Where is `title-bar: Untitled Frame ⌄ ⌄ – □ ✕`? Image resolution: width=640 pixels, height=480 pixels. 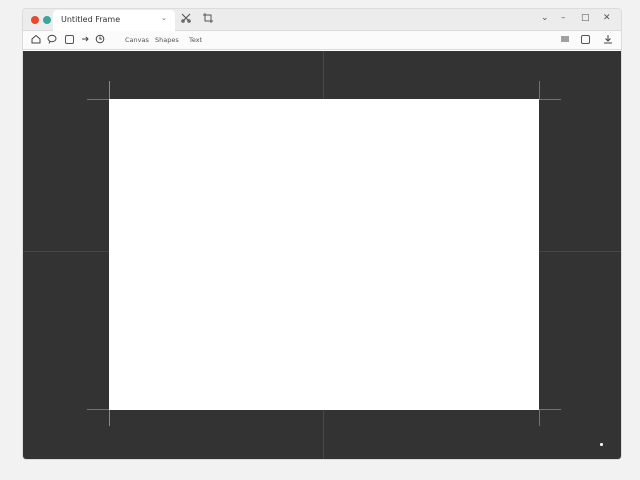 title-bar: Untitled Frame ⌄ ⌄ – □ ✕ is located at coordinates (322, 20).